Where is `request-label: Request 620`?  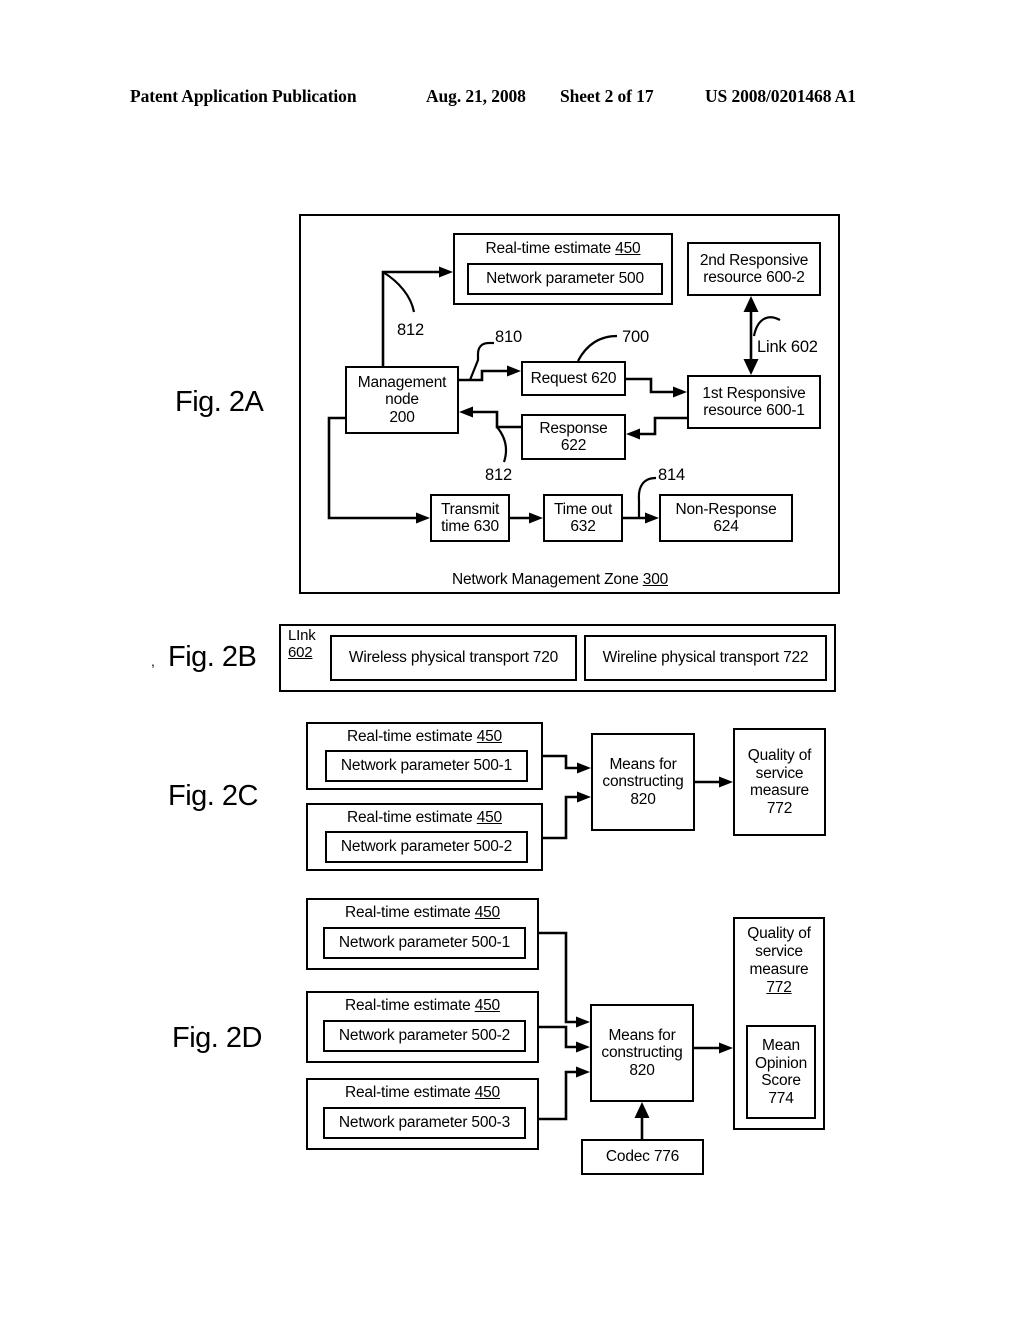 request-label: Request 620 is located at coordinates (573, 378).